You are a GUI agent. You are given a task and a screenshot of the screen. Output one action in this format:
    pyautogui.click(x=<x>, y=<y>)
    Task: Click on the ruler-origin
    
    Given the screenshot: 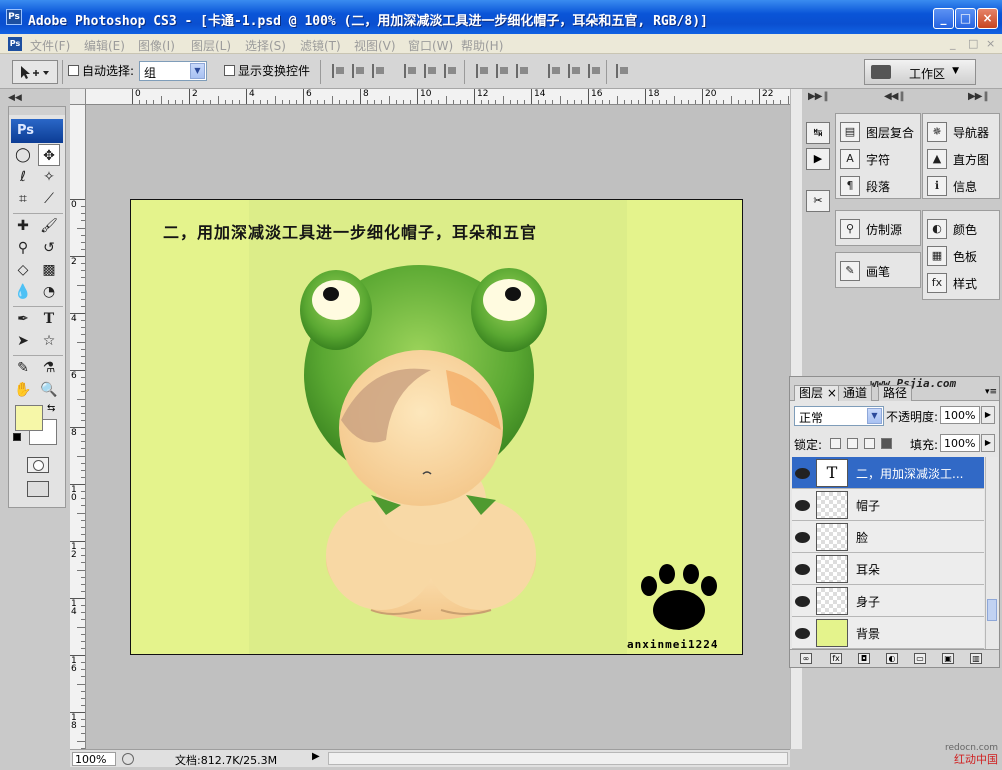 What is the action you would take?
    pyautogui.click(x=78, y=97)
    